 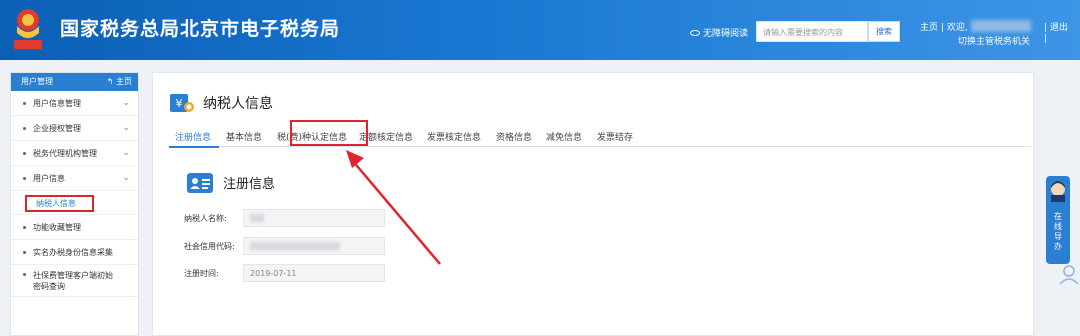 What do you see at coordinates (200, 29) in the screenshot?
I see `site-title: 国家税务总局北京市电子税务局` at bounding box center [200, 29].